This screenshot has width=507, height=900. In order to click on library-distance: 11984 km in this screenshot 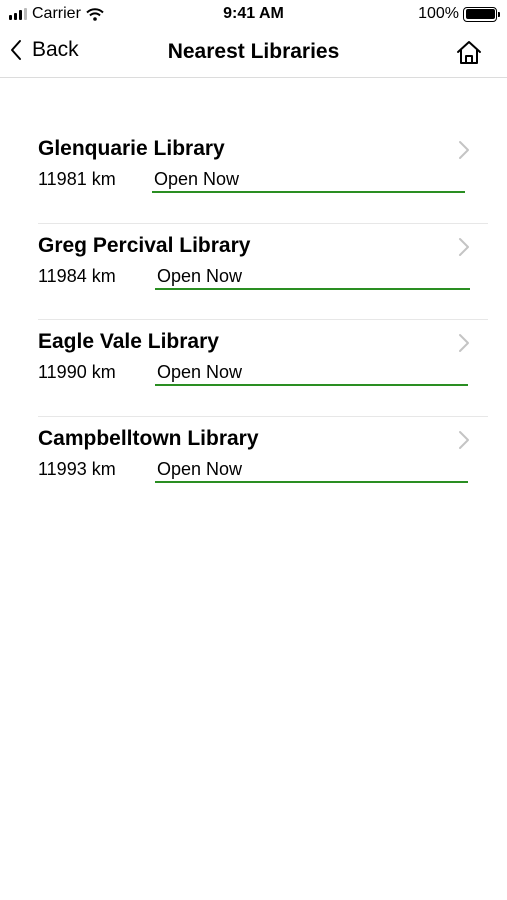, I will do `click(77, 275)`.